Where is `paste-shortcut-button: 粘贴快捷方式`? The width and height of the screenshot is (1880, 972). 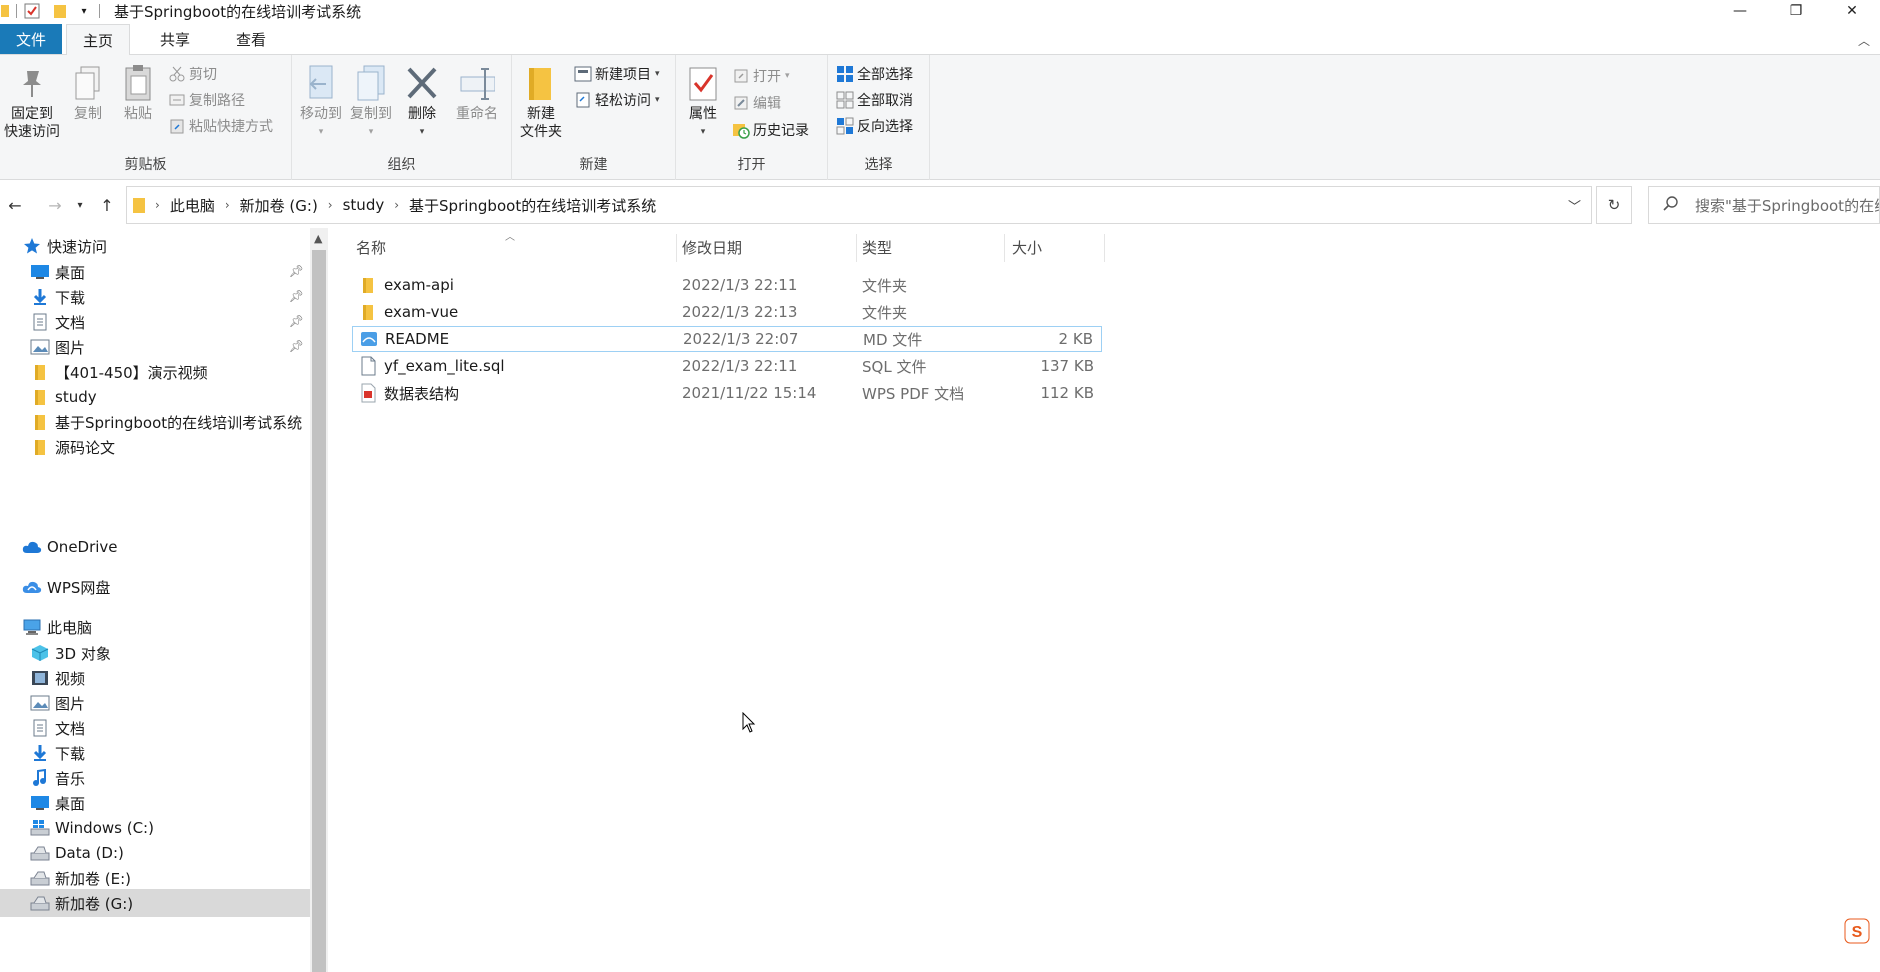 paste-shortcut-button: 粘贴快捷方式 is located at coordinates (220, 126).